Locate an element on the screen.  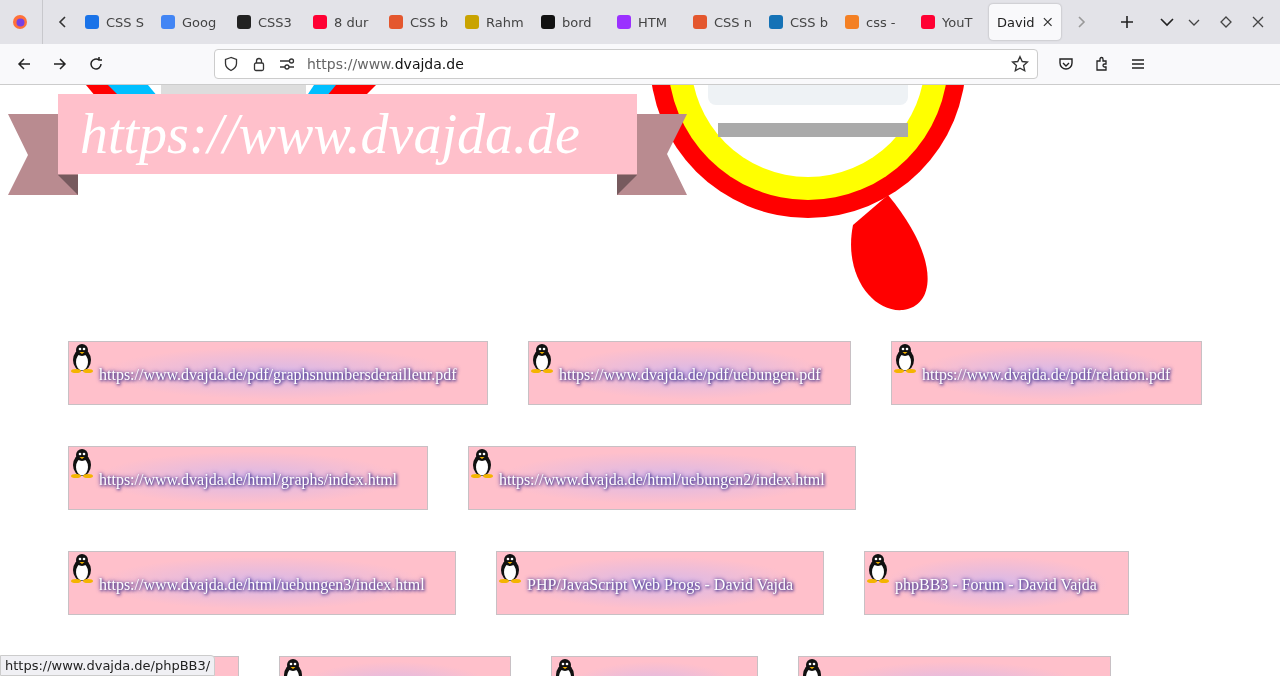
maximize-icon is located at coordinates (1226, 22).